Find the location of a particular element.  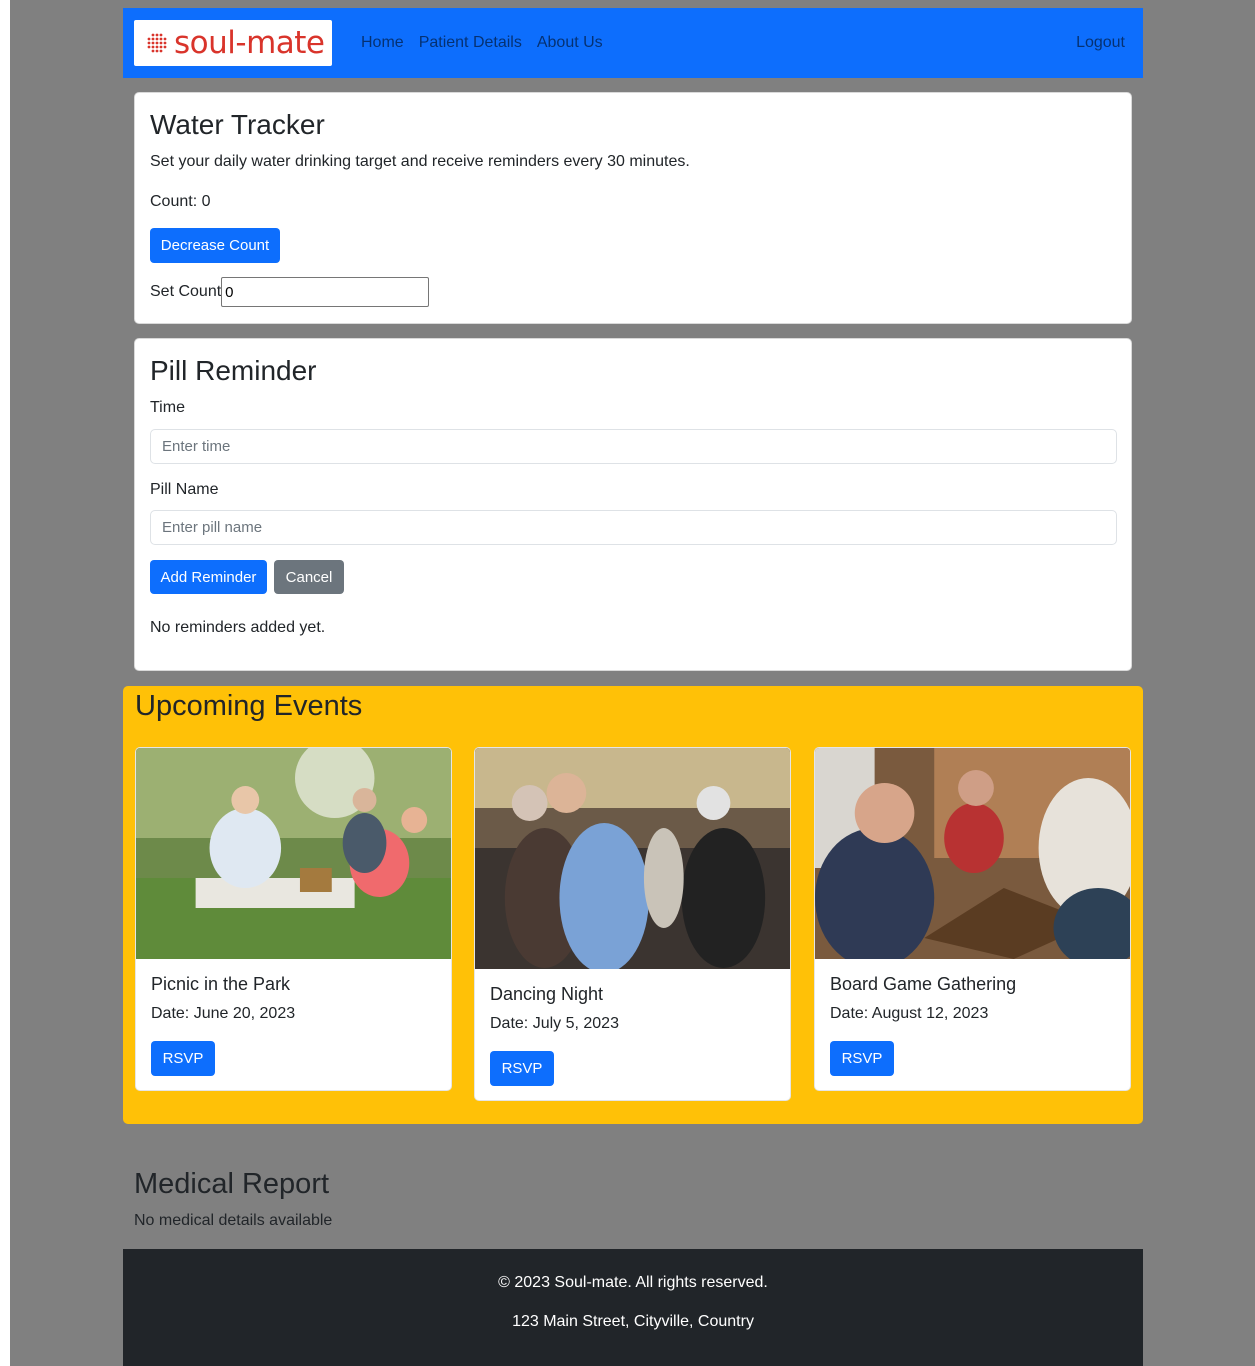

cancel-button: Cancel is located at coordinates (309, 577).